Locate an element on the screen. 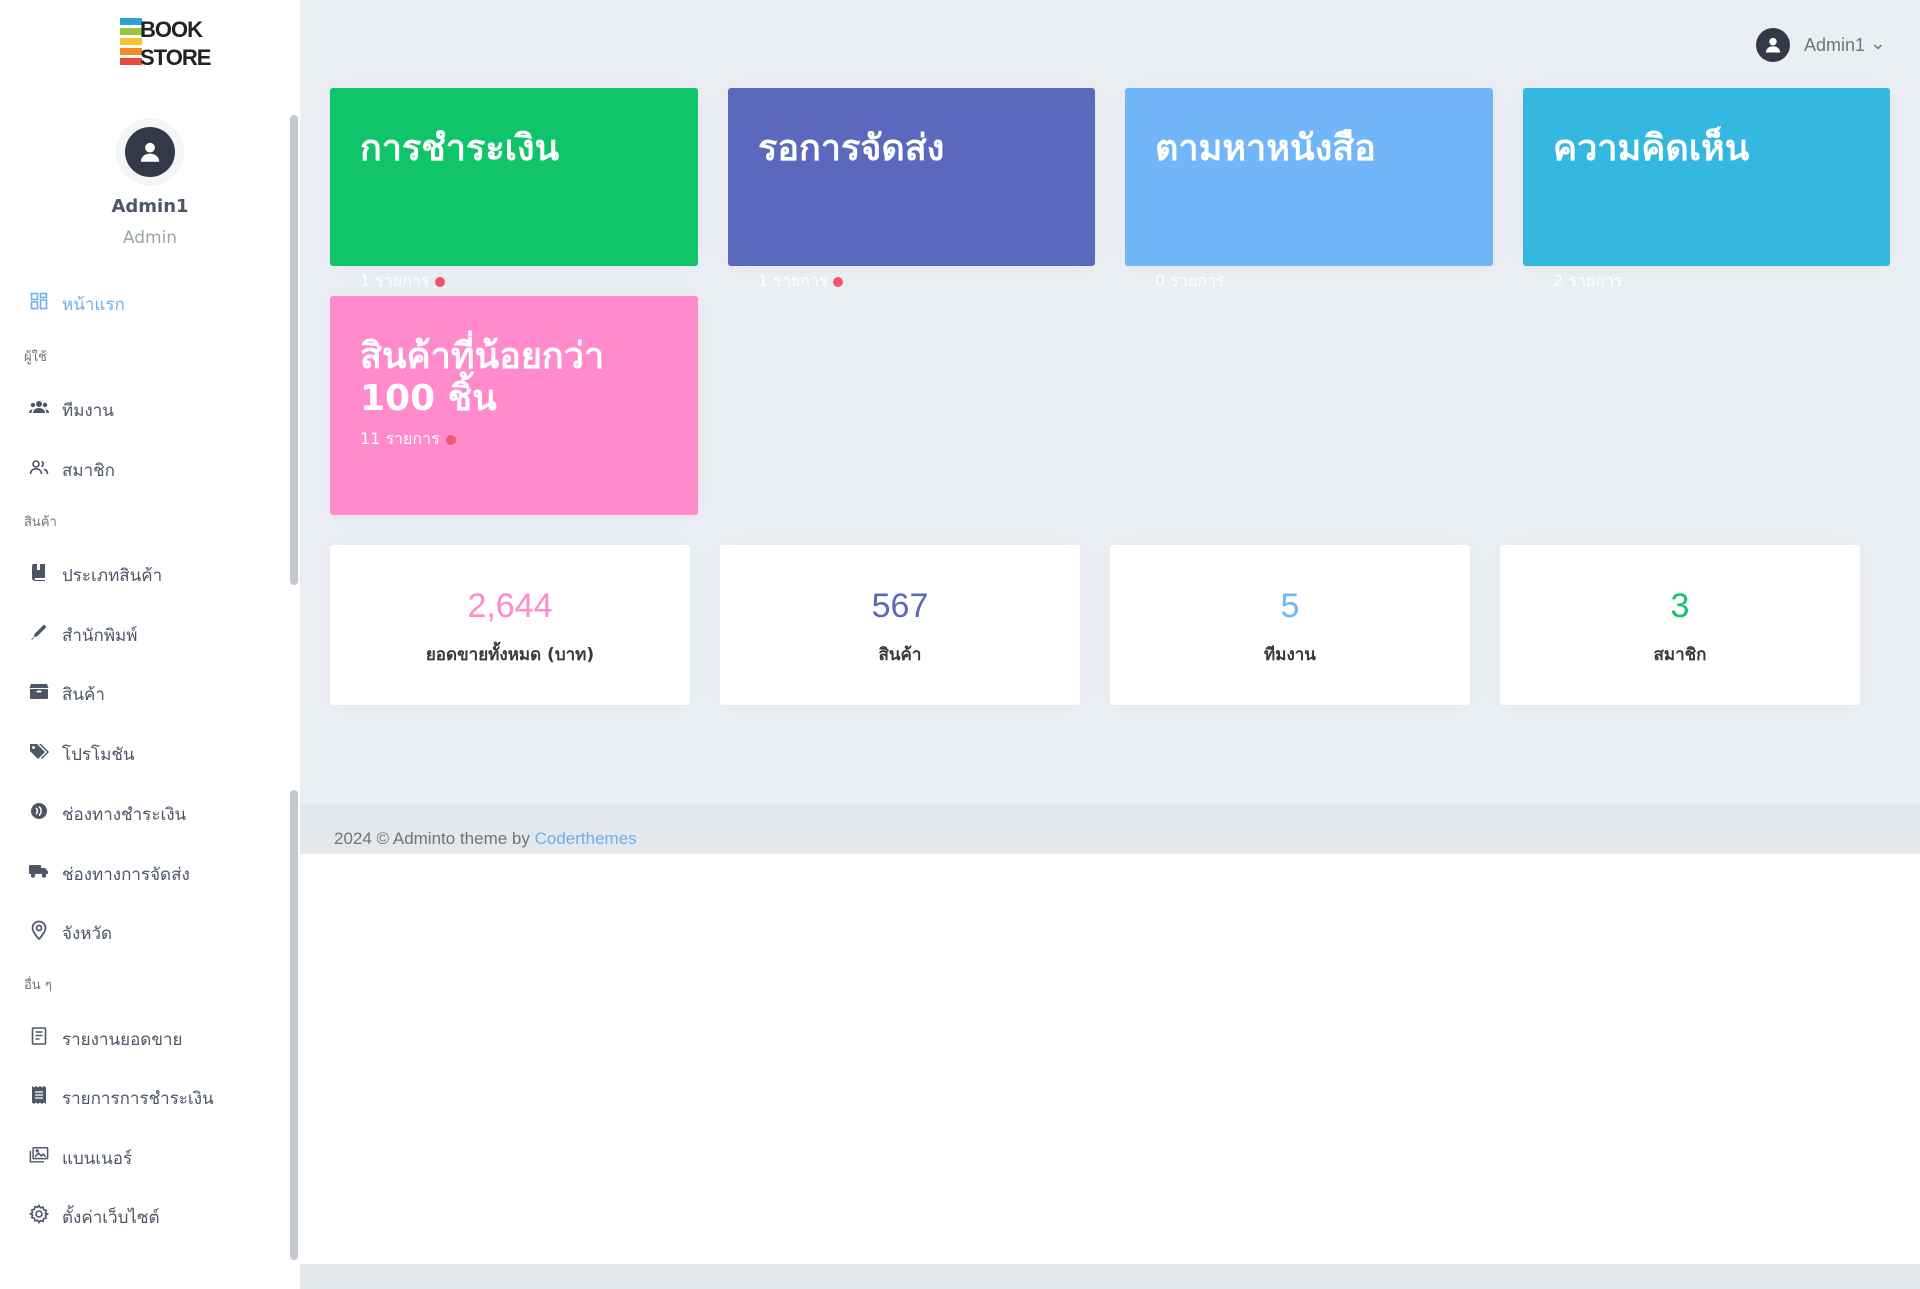 The image size is (1920, 1289). user-avatar is located at coordinates (150, 152).